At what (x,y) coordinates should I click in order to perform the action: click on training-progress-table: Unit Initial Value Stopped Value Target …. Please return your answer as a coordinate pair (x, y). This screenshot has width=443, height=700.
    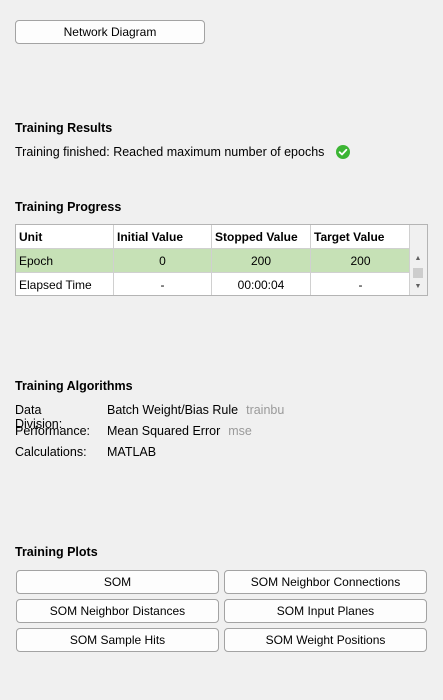
    Looking at the image, I should click on (221, 260).